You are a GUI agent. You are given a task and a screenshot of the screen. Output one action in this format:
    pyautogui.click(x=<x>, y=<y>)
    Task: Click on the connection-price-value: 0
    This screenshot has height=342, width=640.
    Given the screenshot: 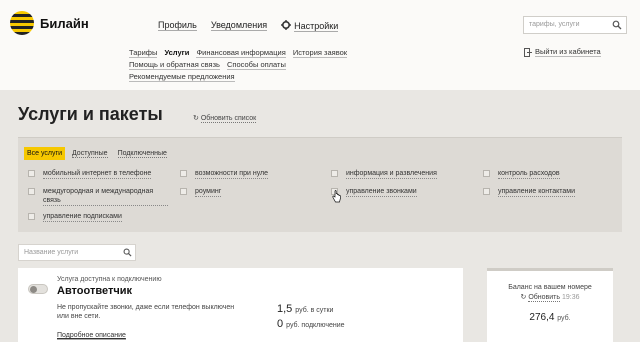 What is the action you would take?
    pyautogui.click(x=280, y=324)
    